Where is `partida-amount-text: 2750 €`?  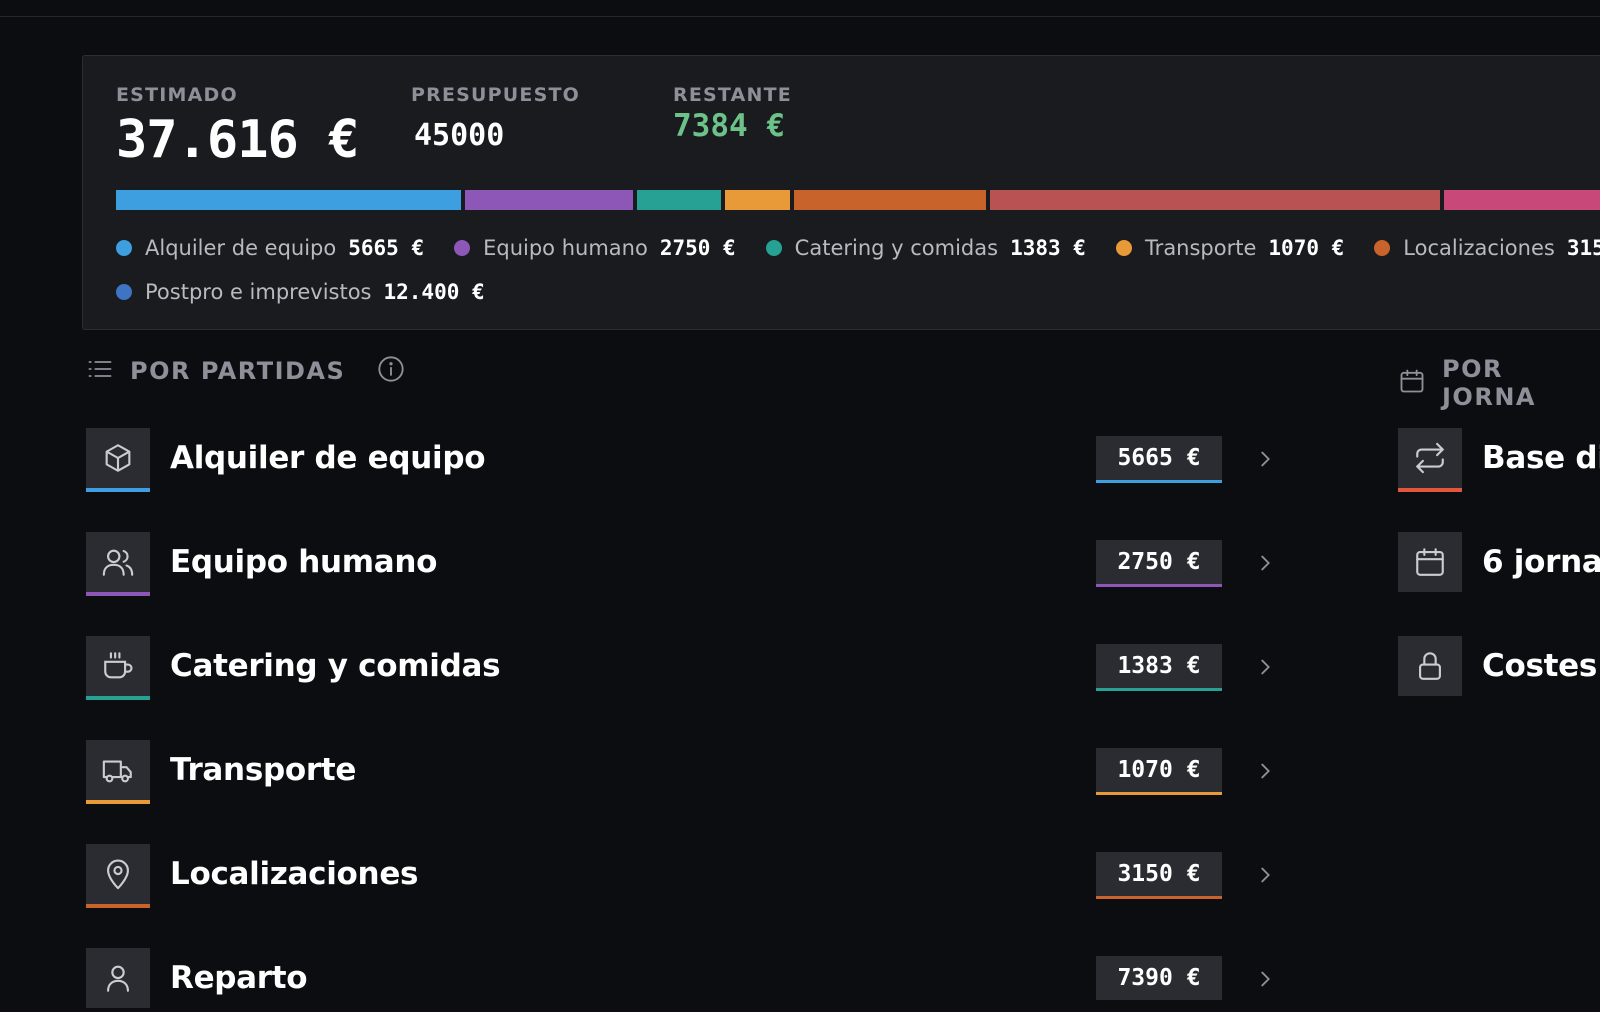
partida-amount-text: 2750 € is located at coordinates (1159, 562).